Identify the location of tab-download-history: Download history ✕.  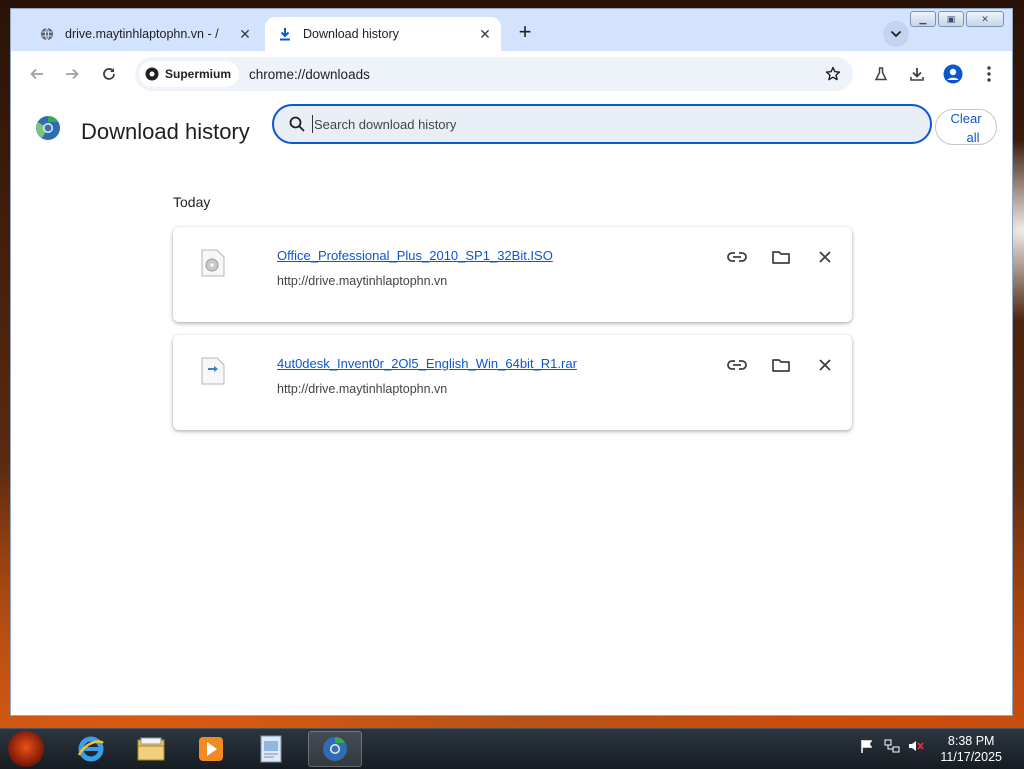
(383, 34).